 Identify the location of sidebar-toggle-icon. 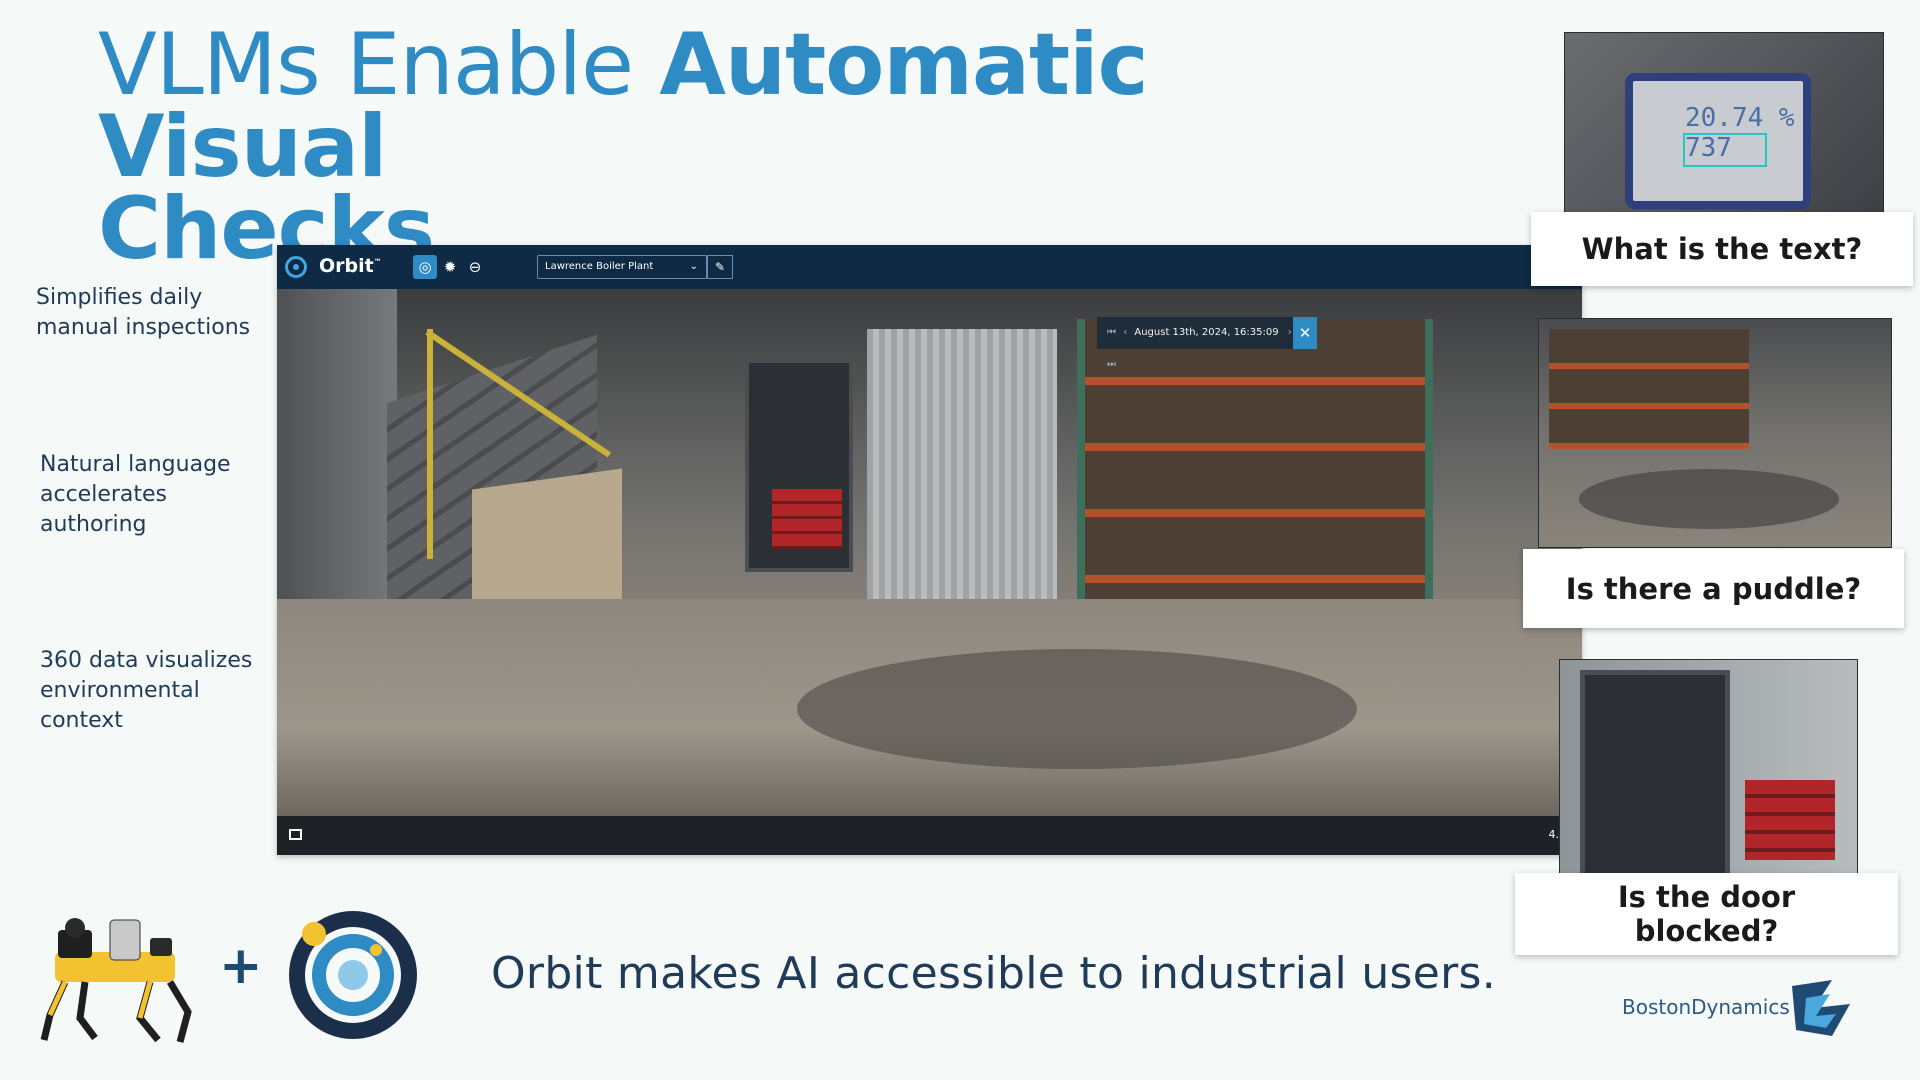
(295, 834).